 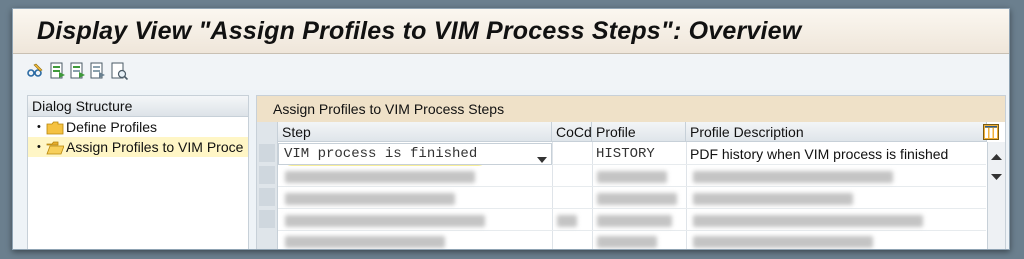 I want to click on column-header-profile: Profile, so click(x=639, y=132).